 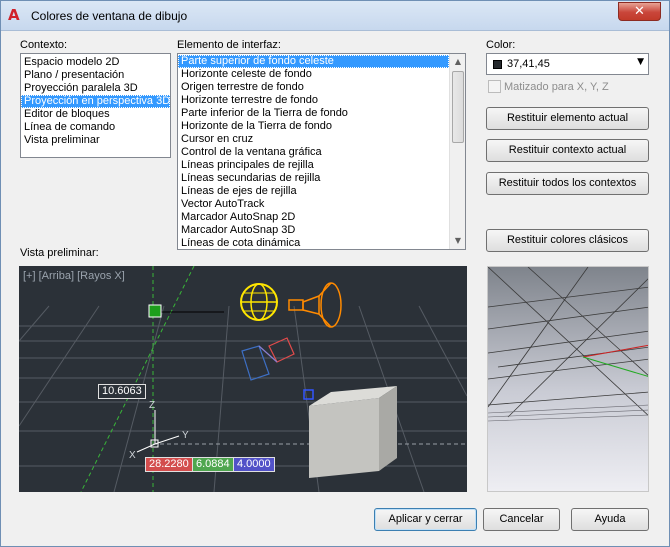 What do you see at coordinates (169, 464) in the screenshot?
I see `coord-x-box: 28.2280` at bounding box center [169, 464].